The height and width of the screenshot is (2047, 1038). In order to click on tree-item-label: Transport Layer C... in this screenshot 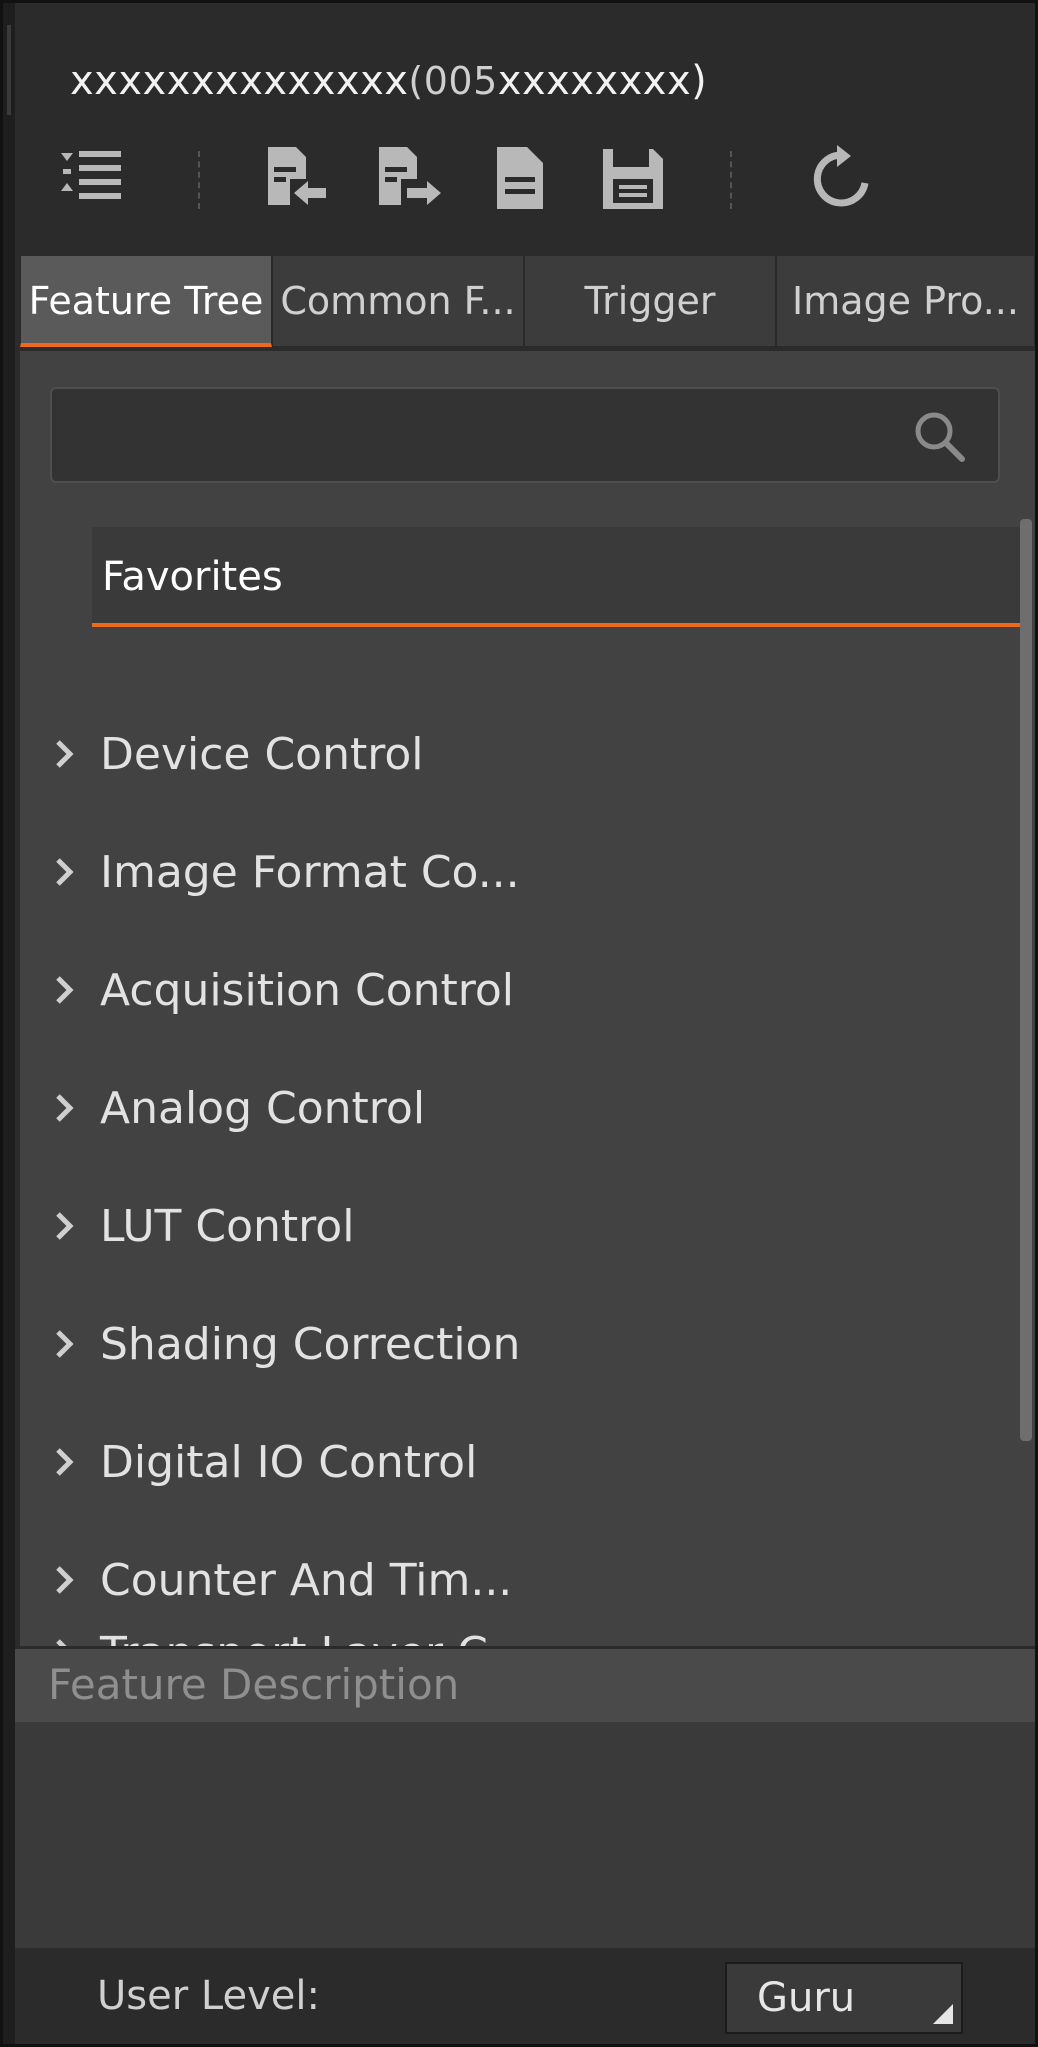, I will do `click(315, 1620)`.